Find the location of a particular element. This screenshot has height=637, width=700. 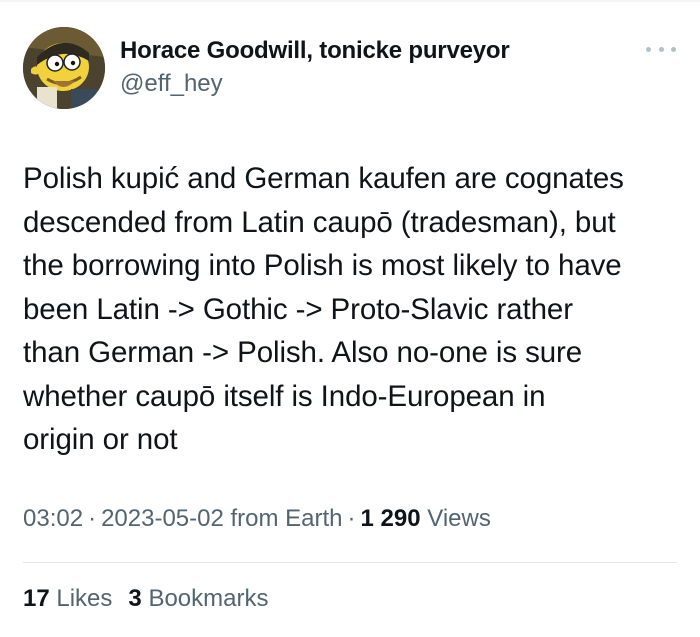

views-count: 1 290 is located at coordinates (390, 518).